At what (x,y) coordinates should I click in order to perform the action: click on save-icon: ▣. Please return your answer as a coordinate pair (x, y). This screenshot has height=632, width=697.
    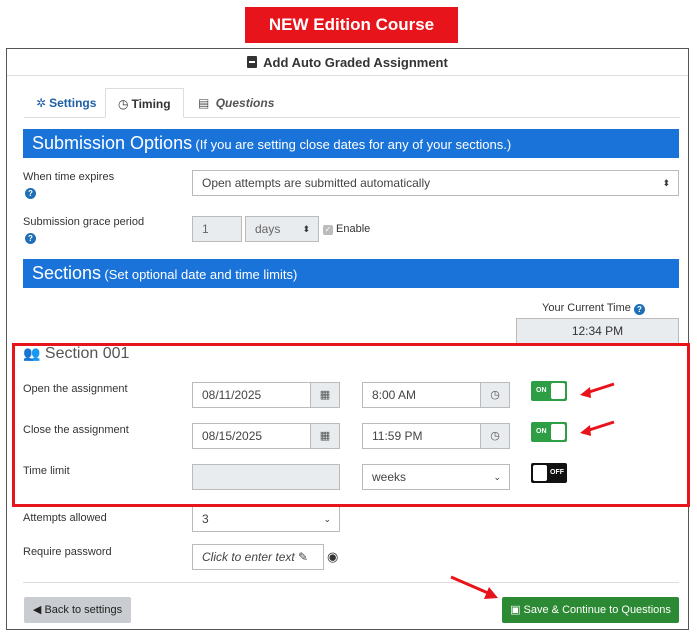
    Looking at the image, I should click on (515, 610).